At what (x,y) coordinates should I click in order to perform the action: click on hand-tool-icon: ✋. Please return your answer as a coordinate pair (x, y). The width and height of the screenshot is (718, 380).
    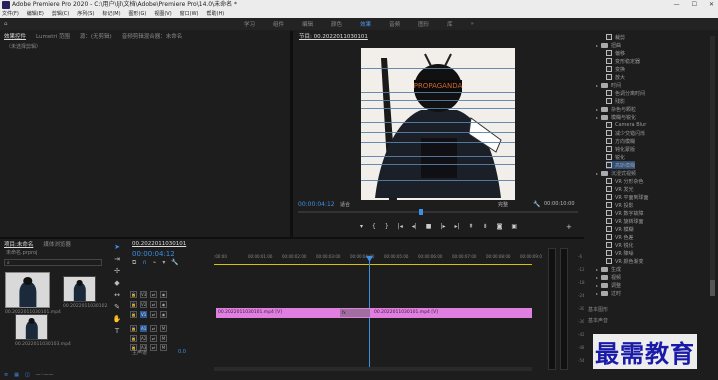
    Looking at the image, I should click on (117, 319).